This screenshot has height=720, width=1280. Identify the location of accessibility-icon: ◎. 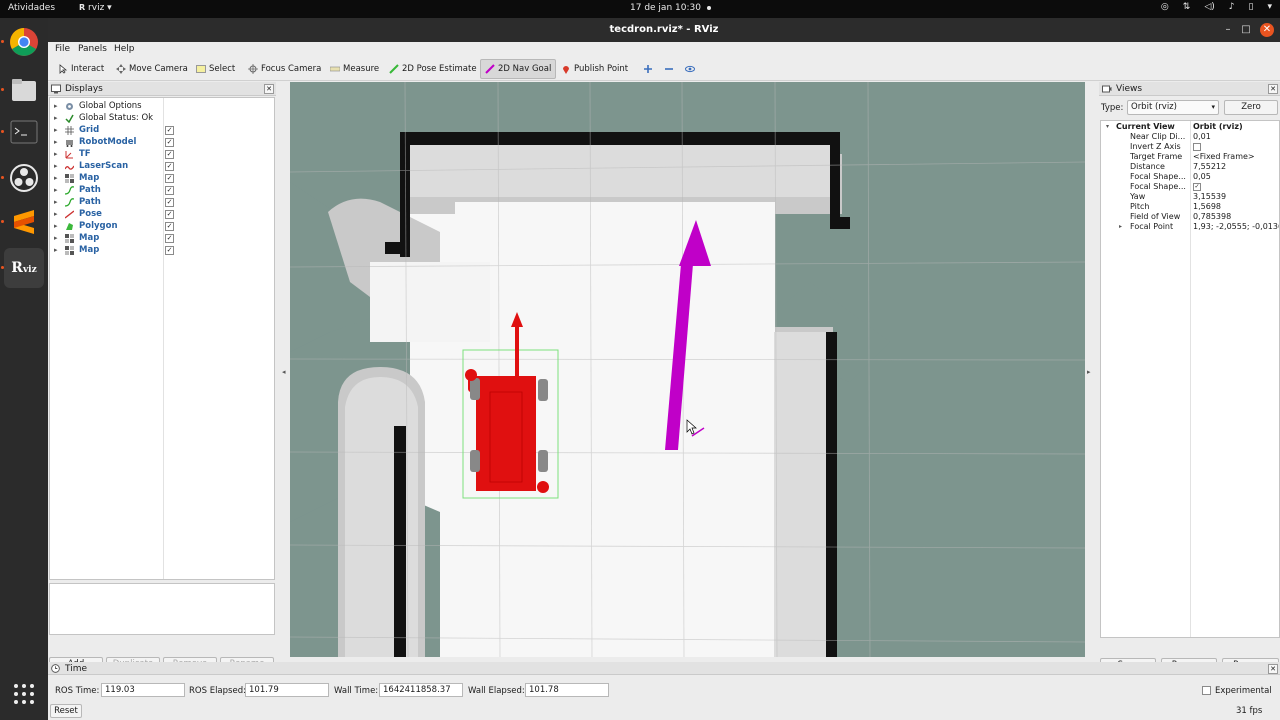
(1165, 7).